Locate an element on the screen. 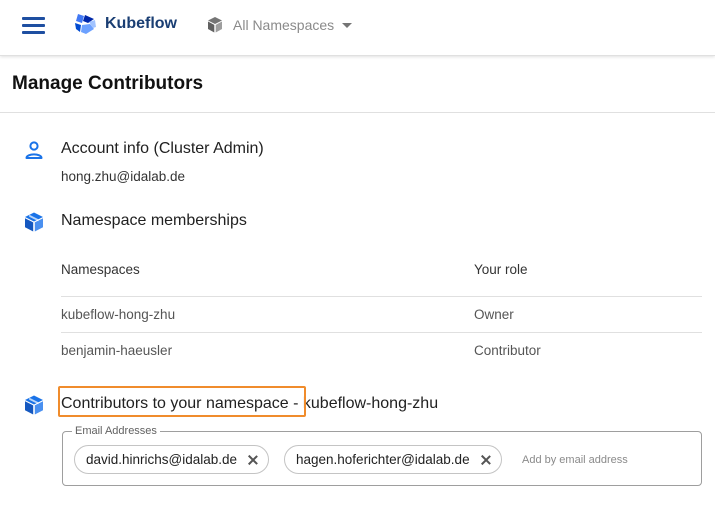 The height and width of the screenshot is (509, 715). namespace-selector: All Namespaces is located at coordinates (279, 25).